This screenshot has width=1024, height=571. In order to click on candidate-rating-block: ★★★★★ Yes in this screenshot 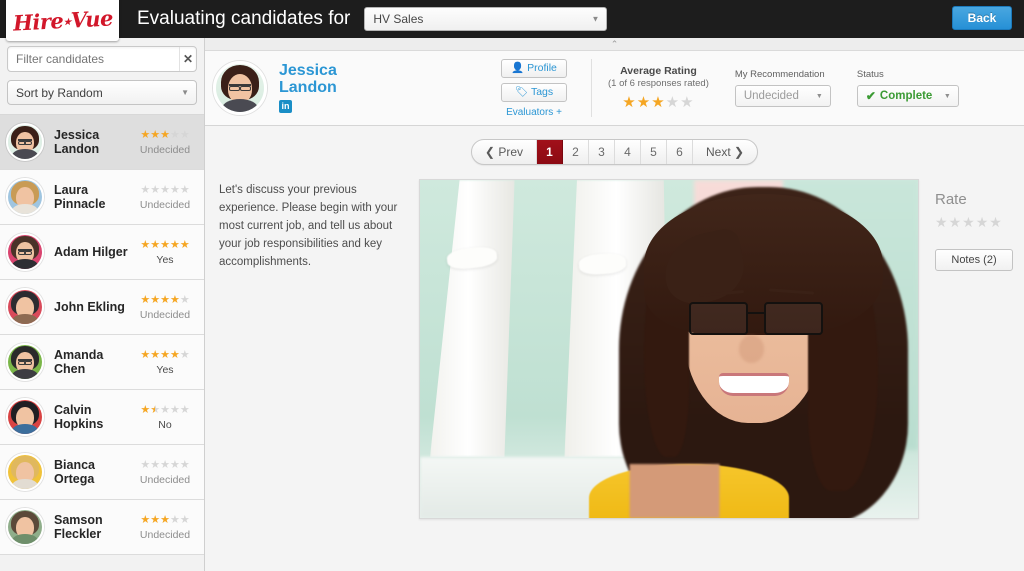, I will do `click(165, 362)`.